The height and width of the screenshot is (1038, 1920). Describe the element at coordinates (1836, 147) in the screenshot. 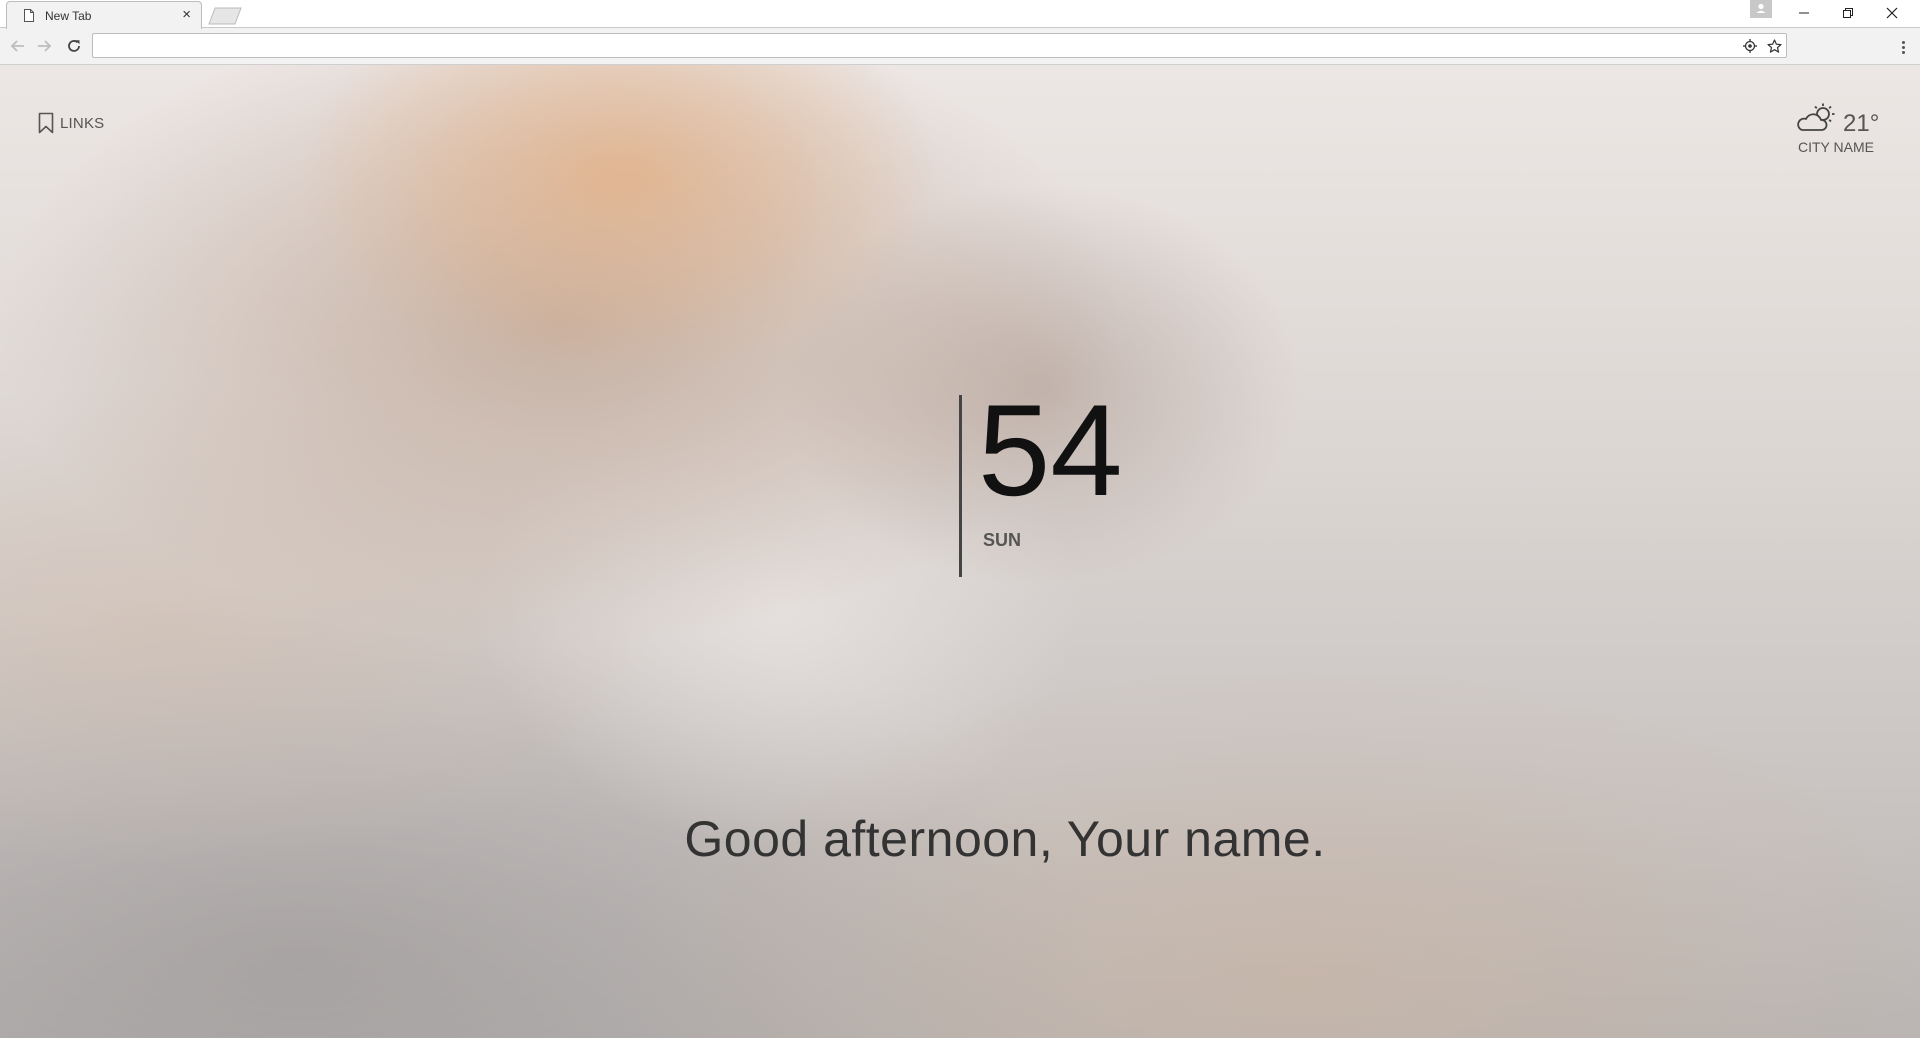

I see `weather-city: CITY NAME` at that location.